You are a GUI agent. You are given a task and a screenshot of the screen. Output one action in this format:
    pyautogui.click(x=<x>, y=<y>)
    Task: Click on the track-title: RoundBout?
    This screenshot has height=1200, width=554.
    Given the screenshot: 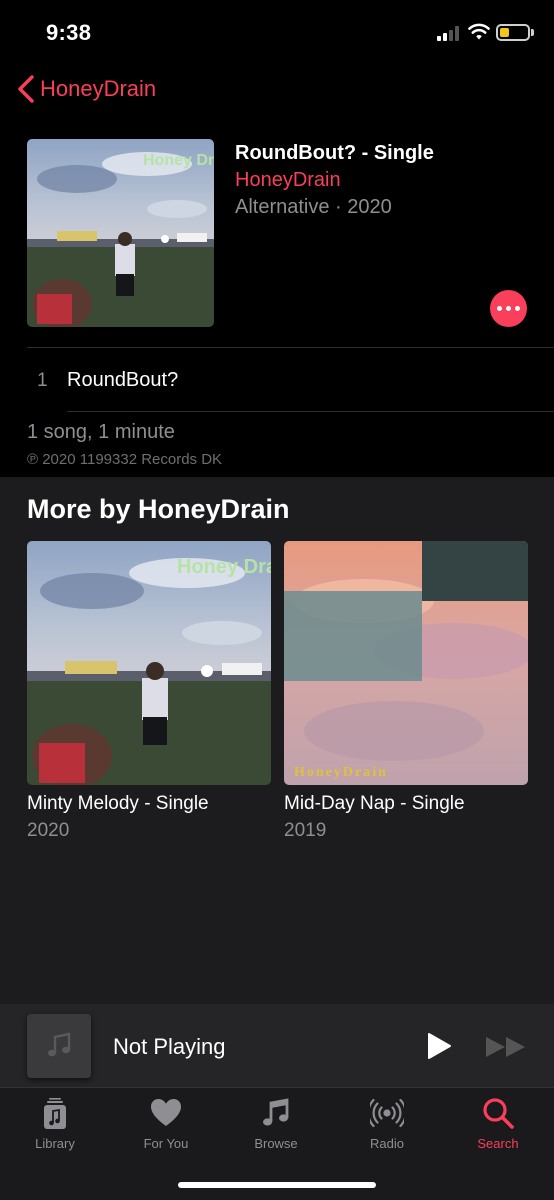 What is the action you would take?
    pyautogui.click(x=123, y=380)
    